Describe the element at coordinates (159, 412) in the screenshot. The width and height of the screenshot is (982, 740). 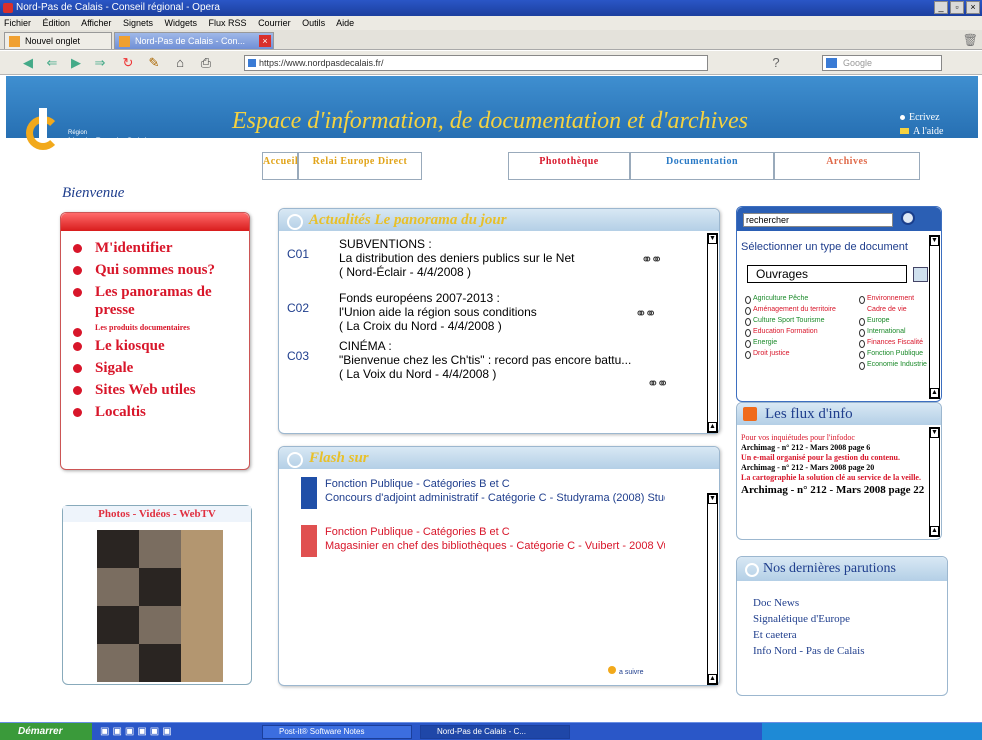
I see `menu-localtis: Localtis` at that location.